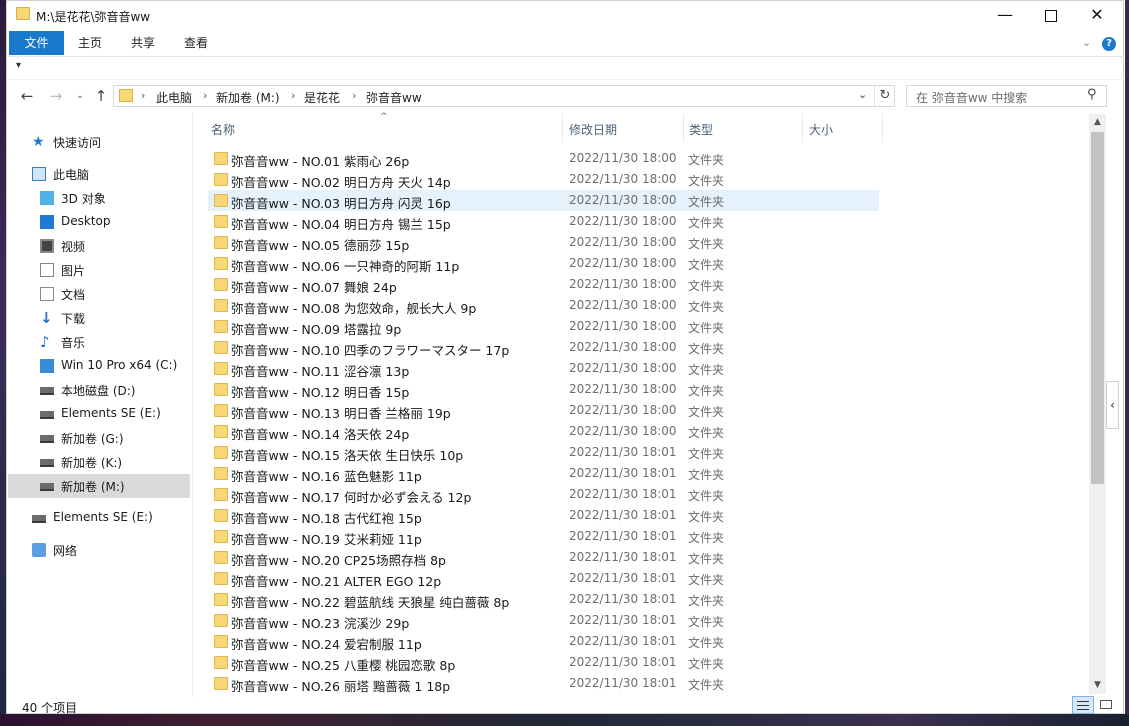 The height and width of the screenshot is (726, 1129). I want to click on file-name: 弥音音ww - NO.21 ALTER EGO 12p, so click(336, 581).